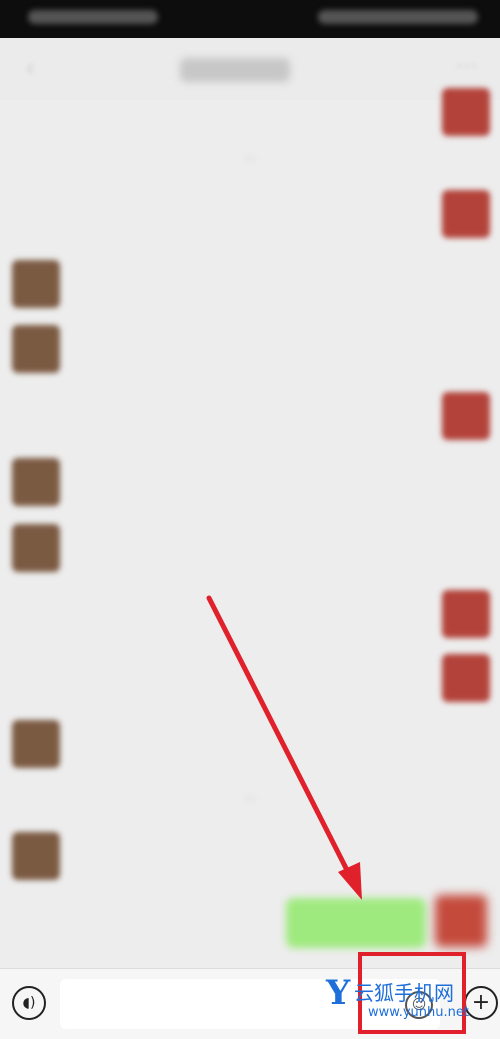 The image size is (500, 1039). What do you see at coordinates (93, 17) in the screenshot?
I see `status-bar-left` at bounding box center [93, 17].